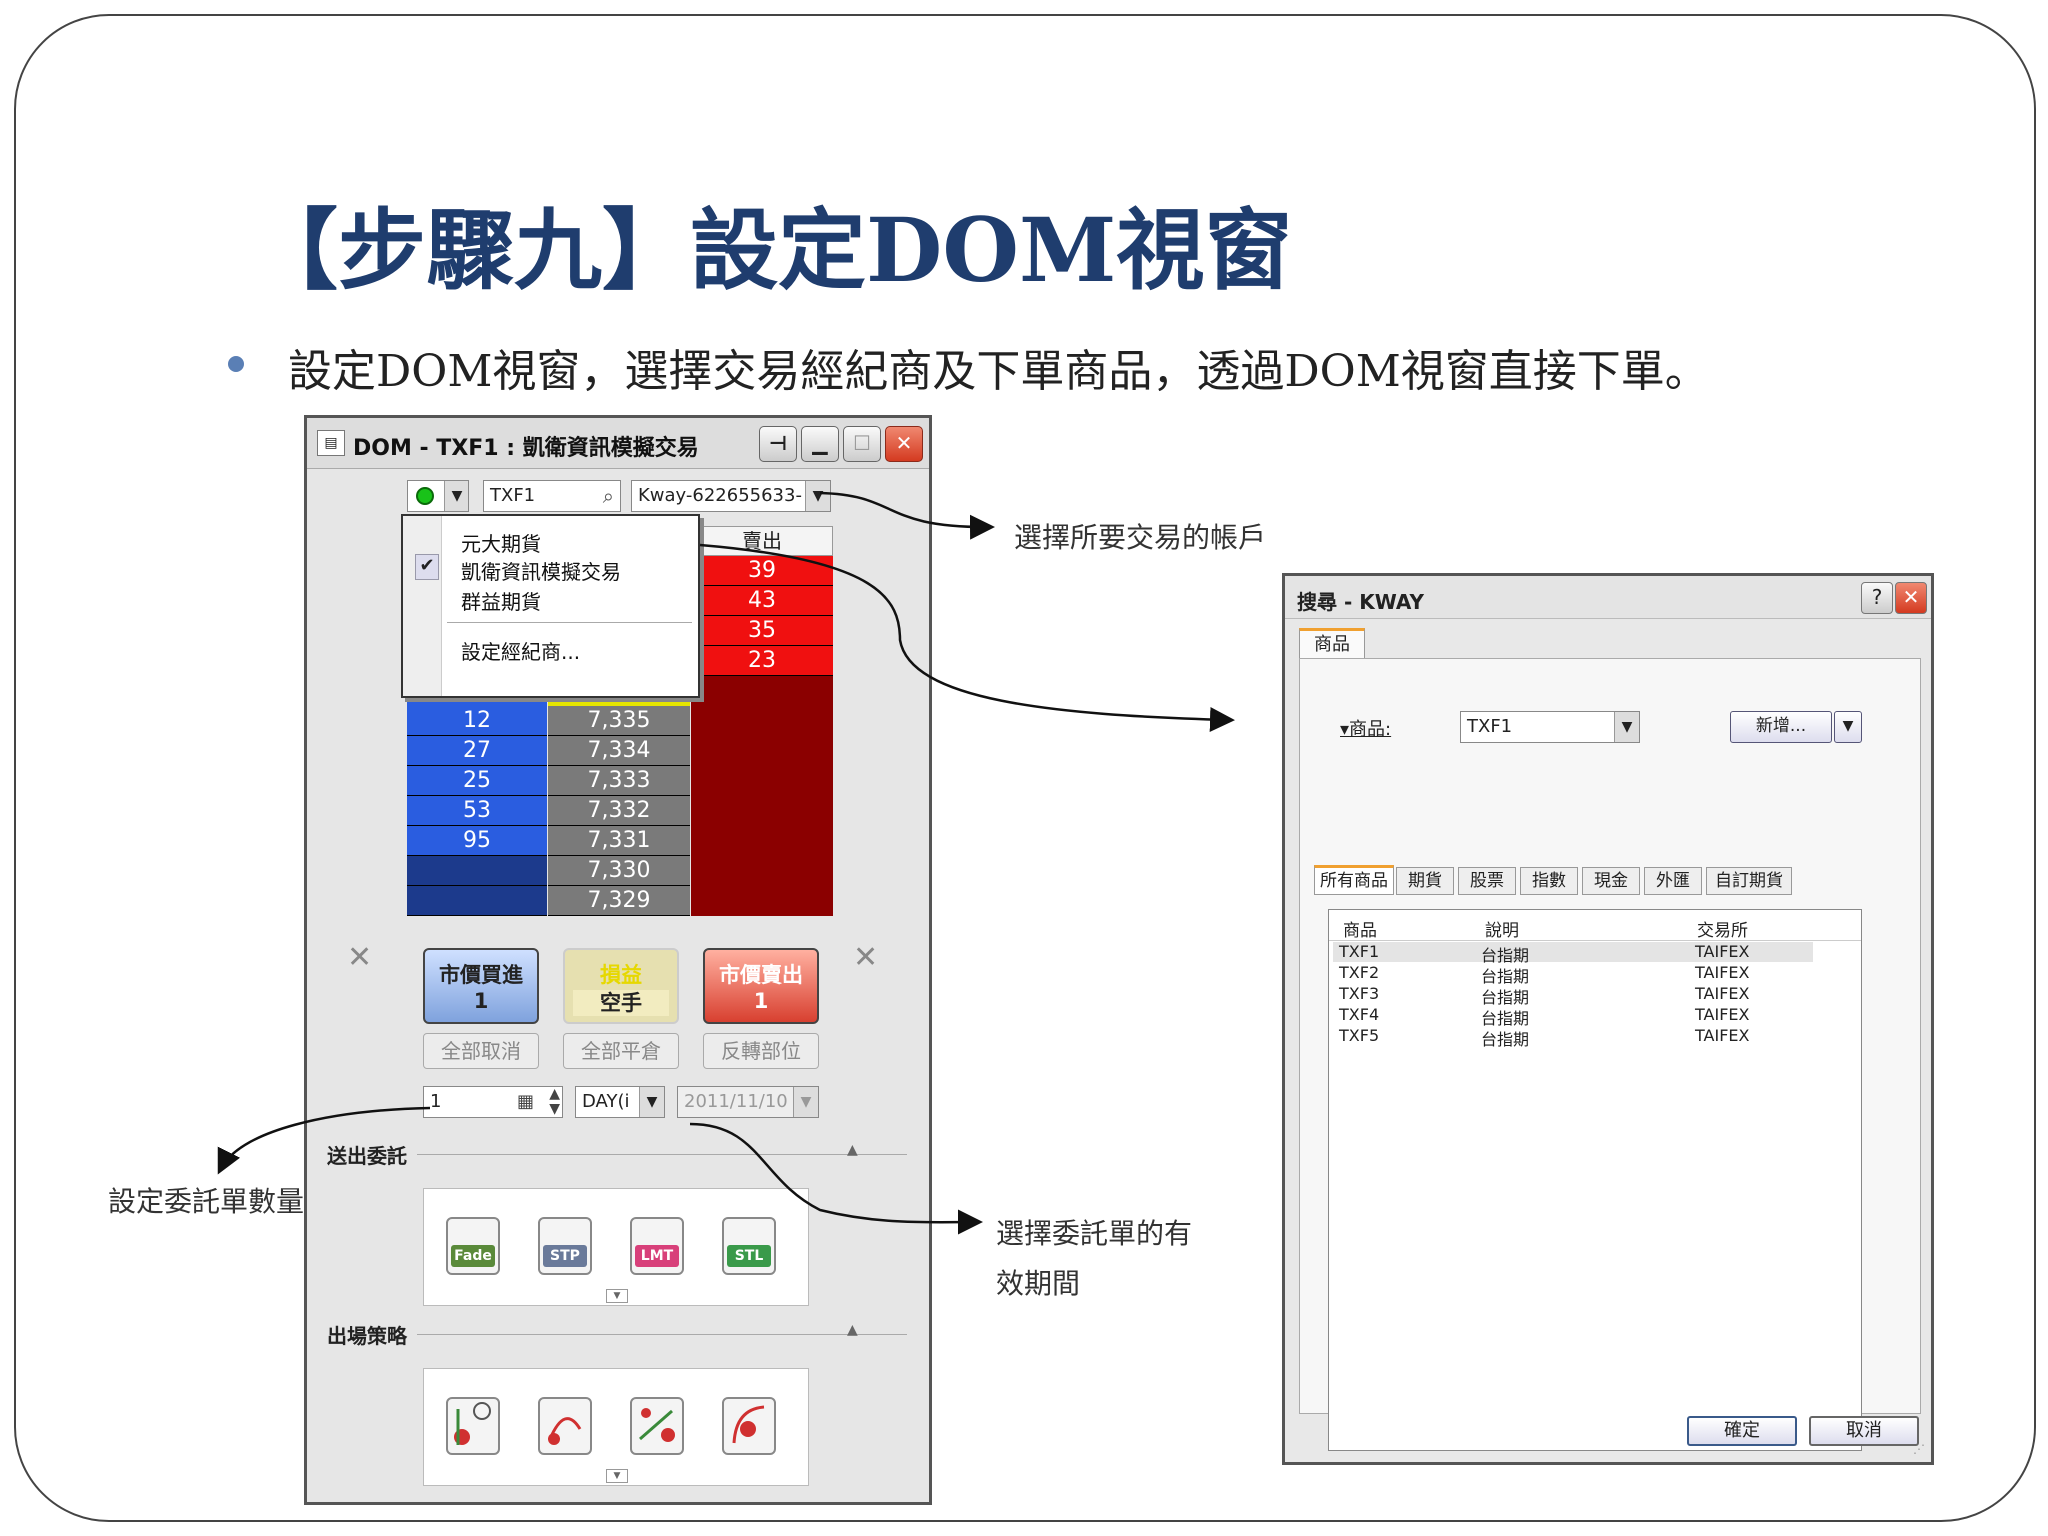 This screenshot has width=2048, height=1536. I want to click on arrow-account, so click(907, 515).